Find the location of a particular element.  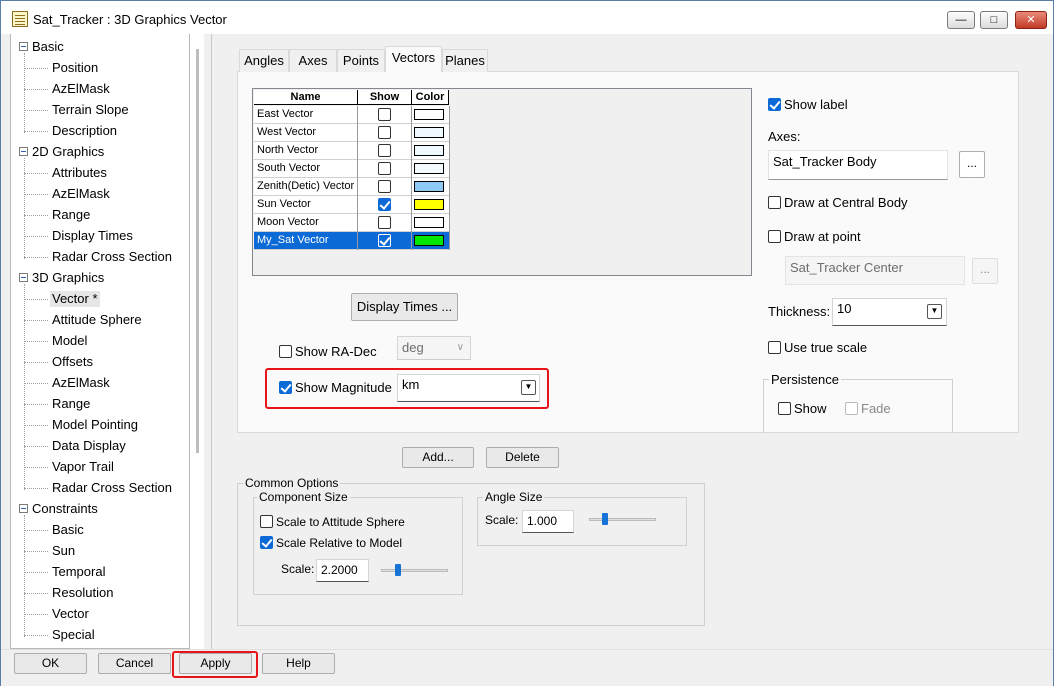

vector-name: Zenith(Detic) Vector is located at coordinates (306, 187).